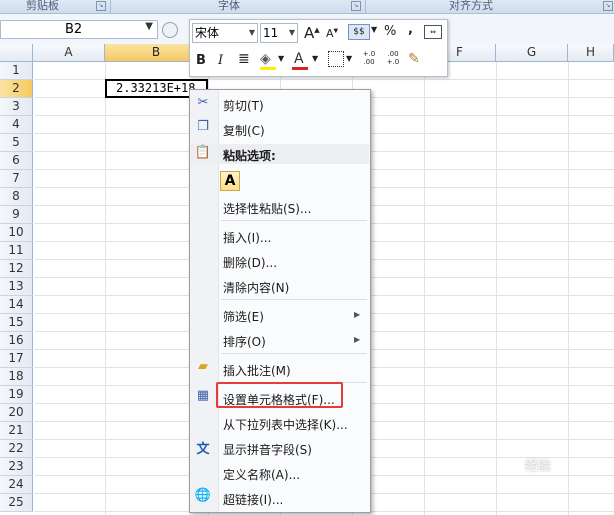 The width and height of the screenshot is (614, 515). What do you see at coordinates (203, 395) in the screenshot?
I see `format-cells-icon: ▦` at bounding box center [203, 395].